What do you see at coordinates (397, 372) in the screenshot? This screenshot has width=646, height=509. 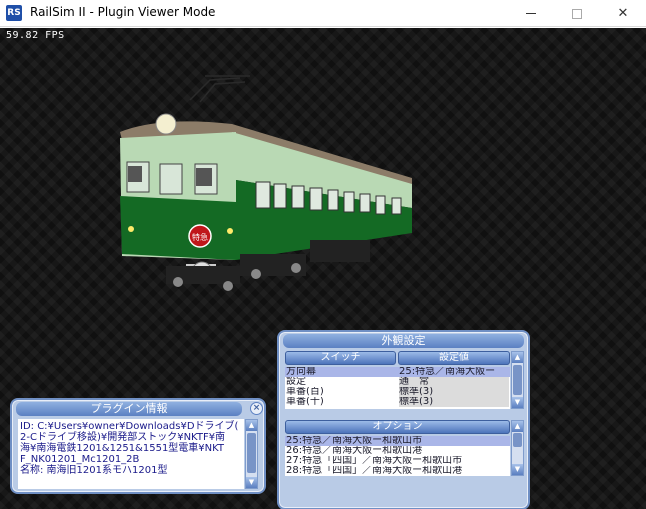 I see `list-item: 方向幕 25:特急／南海大阪ー` at bounding box center [397, 372].